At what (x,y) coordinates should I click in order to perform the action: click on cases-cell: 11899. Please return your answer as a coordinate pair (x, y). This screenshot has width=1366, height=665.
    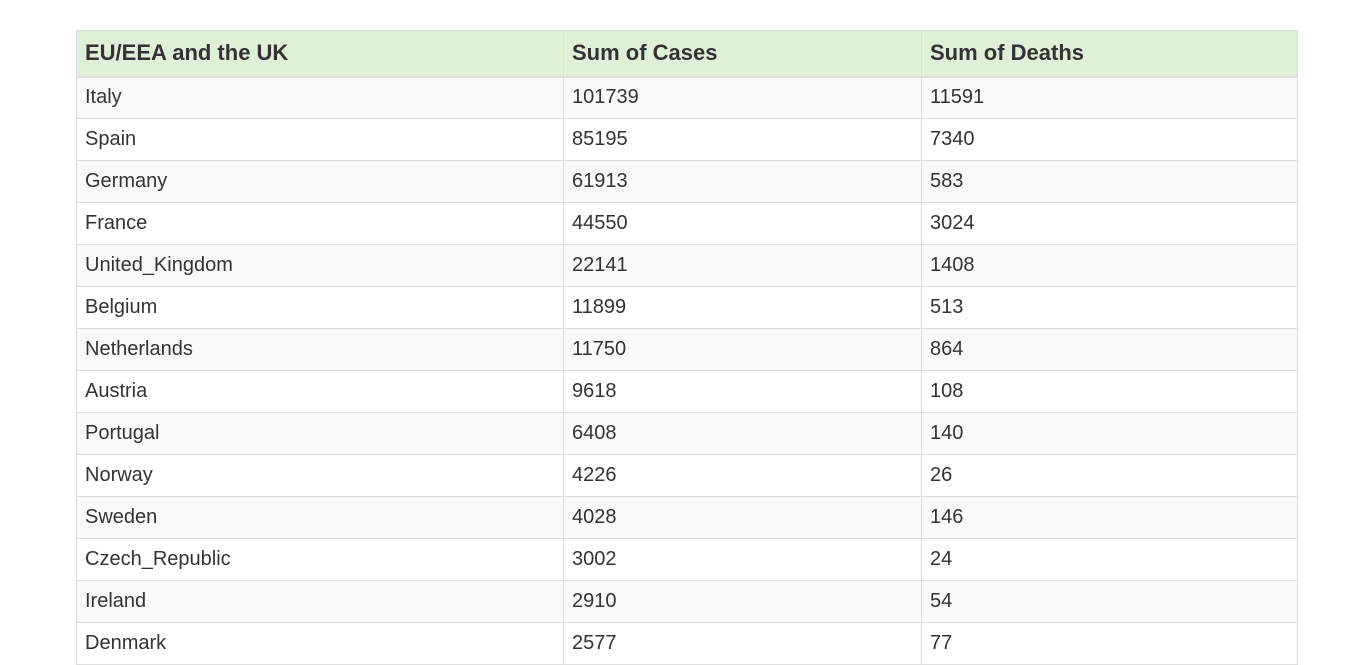
    Looking at the image, I should click on (742, 307).